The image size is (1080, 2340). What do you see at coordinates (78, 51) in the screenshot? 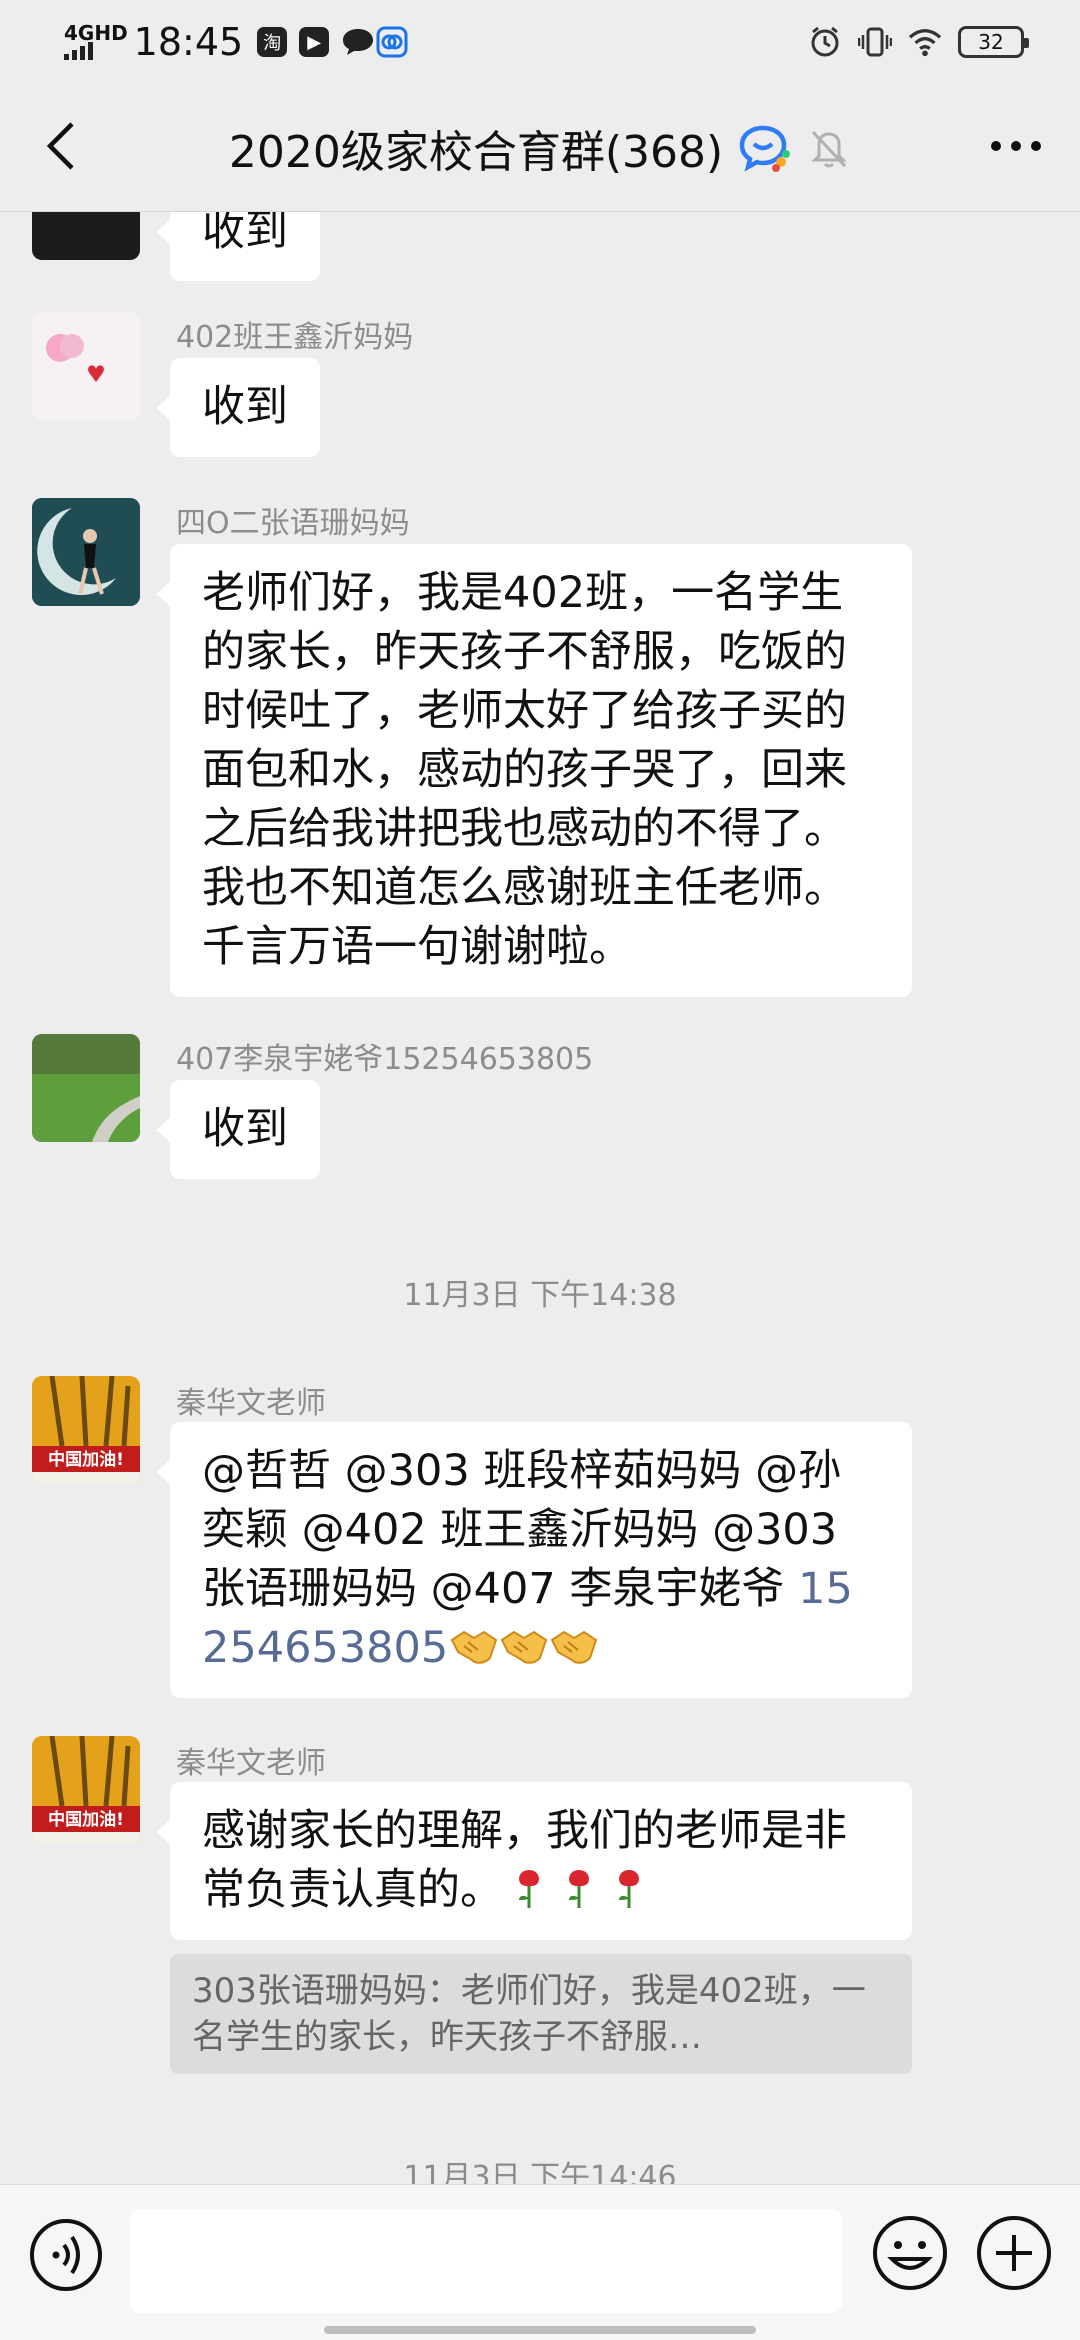
I see `signal-icon` at bounding box center [78, 51].